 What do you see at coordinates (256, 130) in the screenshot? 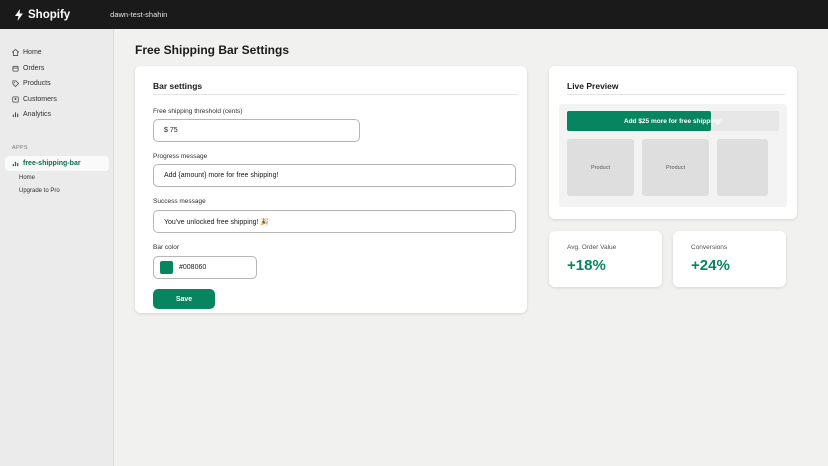
I see `threshold-input: $ 75` at bounding box center [256, 130].